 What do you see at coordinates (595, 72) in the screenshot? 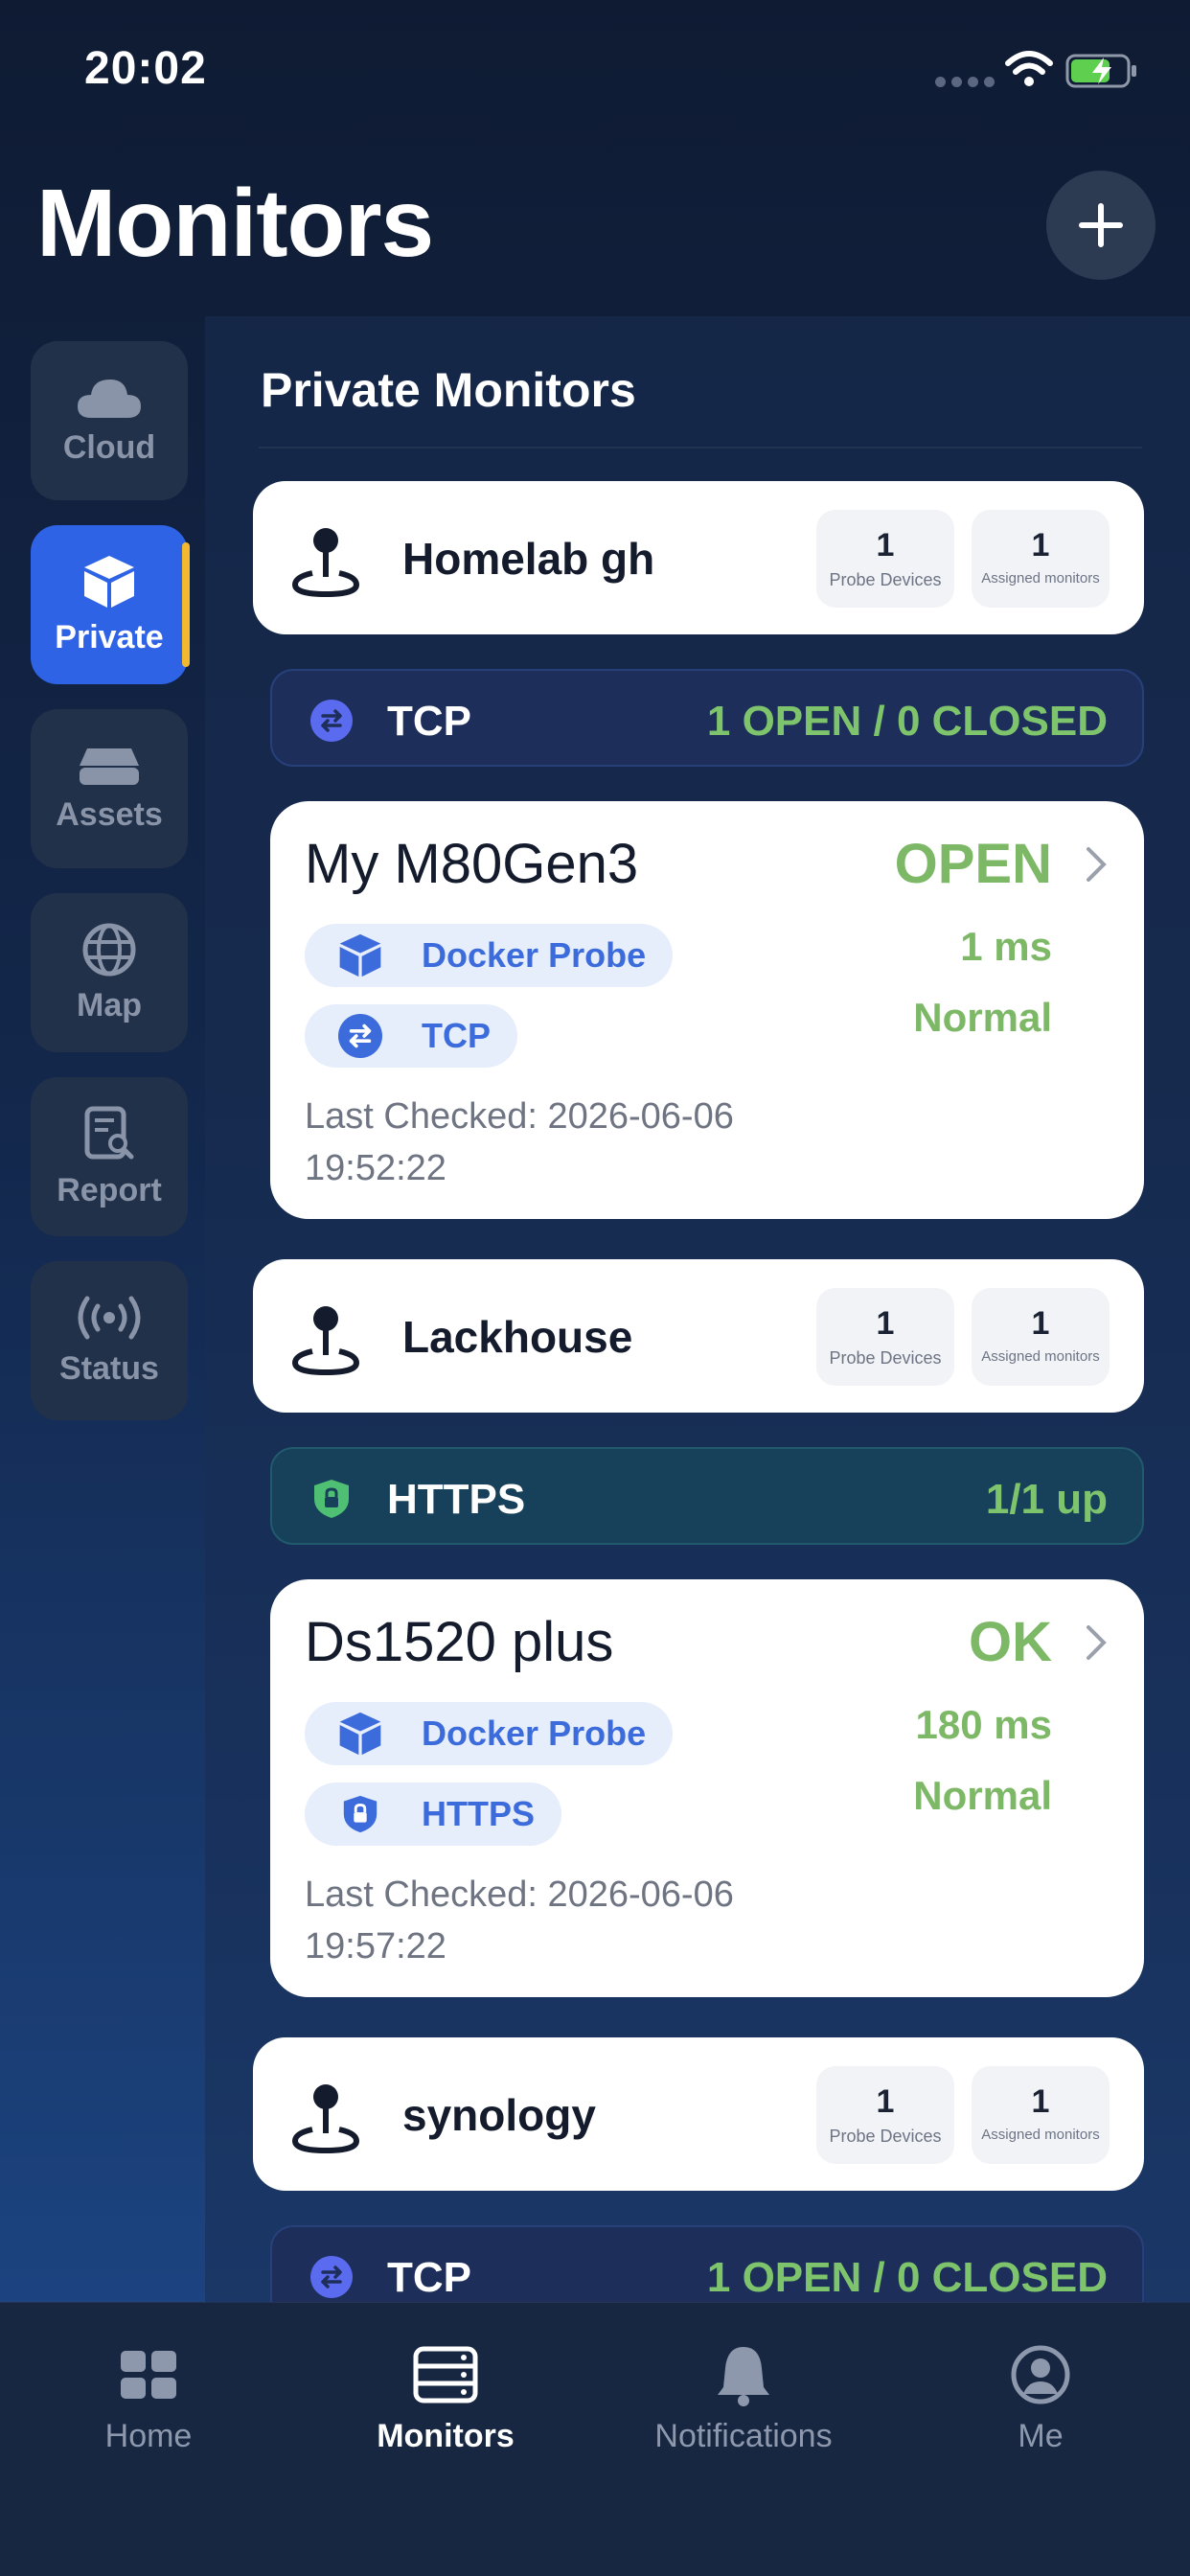
I see `status-bar: 20:02` at bounding box center [595, 72].